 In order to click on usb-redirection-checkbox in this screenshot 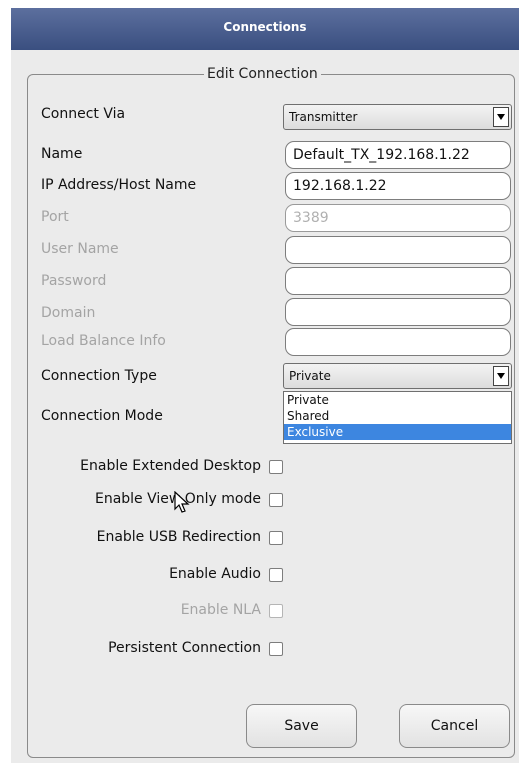, I will do `click(276, 538)`.